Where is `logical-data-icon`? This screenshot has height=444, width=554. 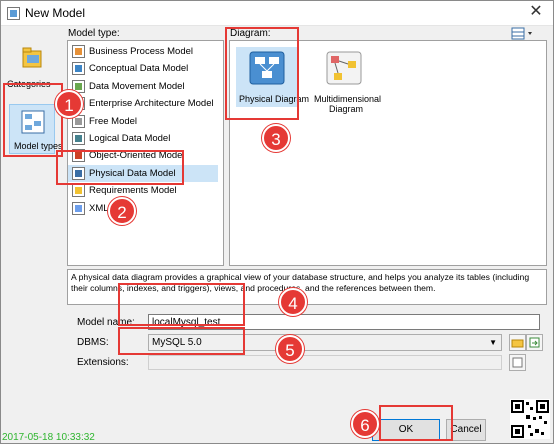
logical-data-icon is located at coordinates (78, 138).